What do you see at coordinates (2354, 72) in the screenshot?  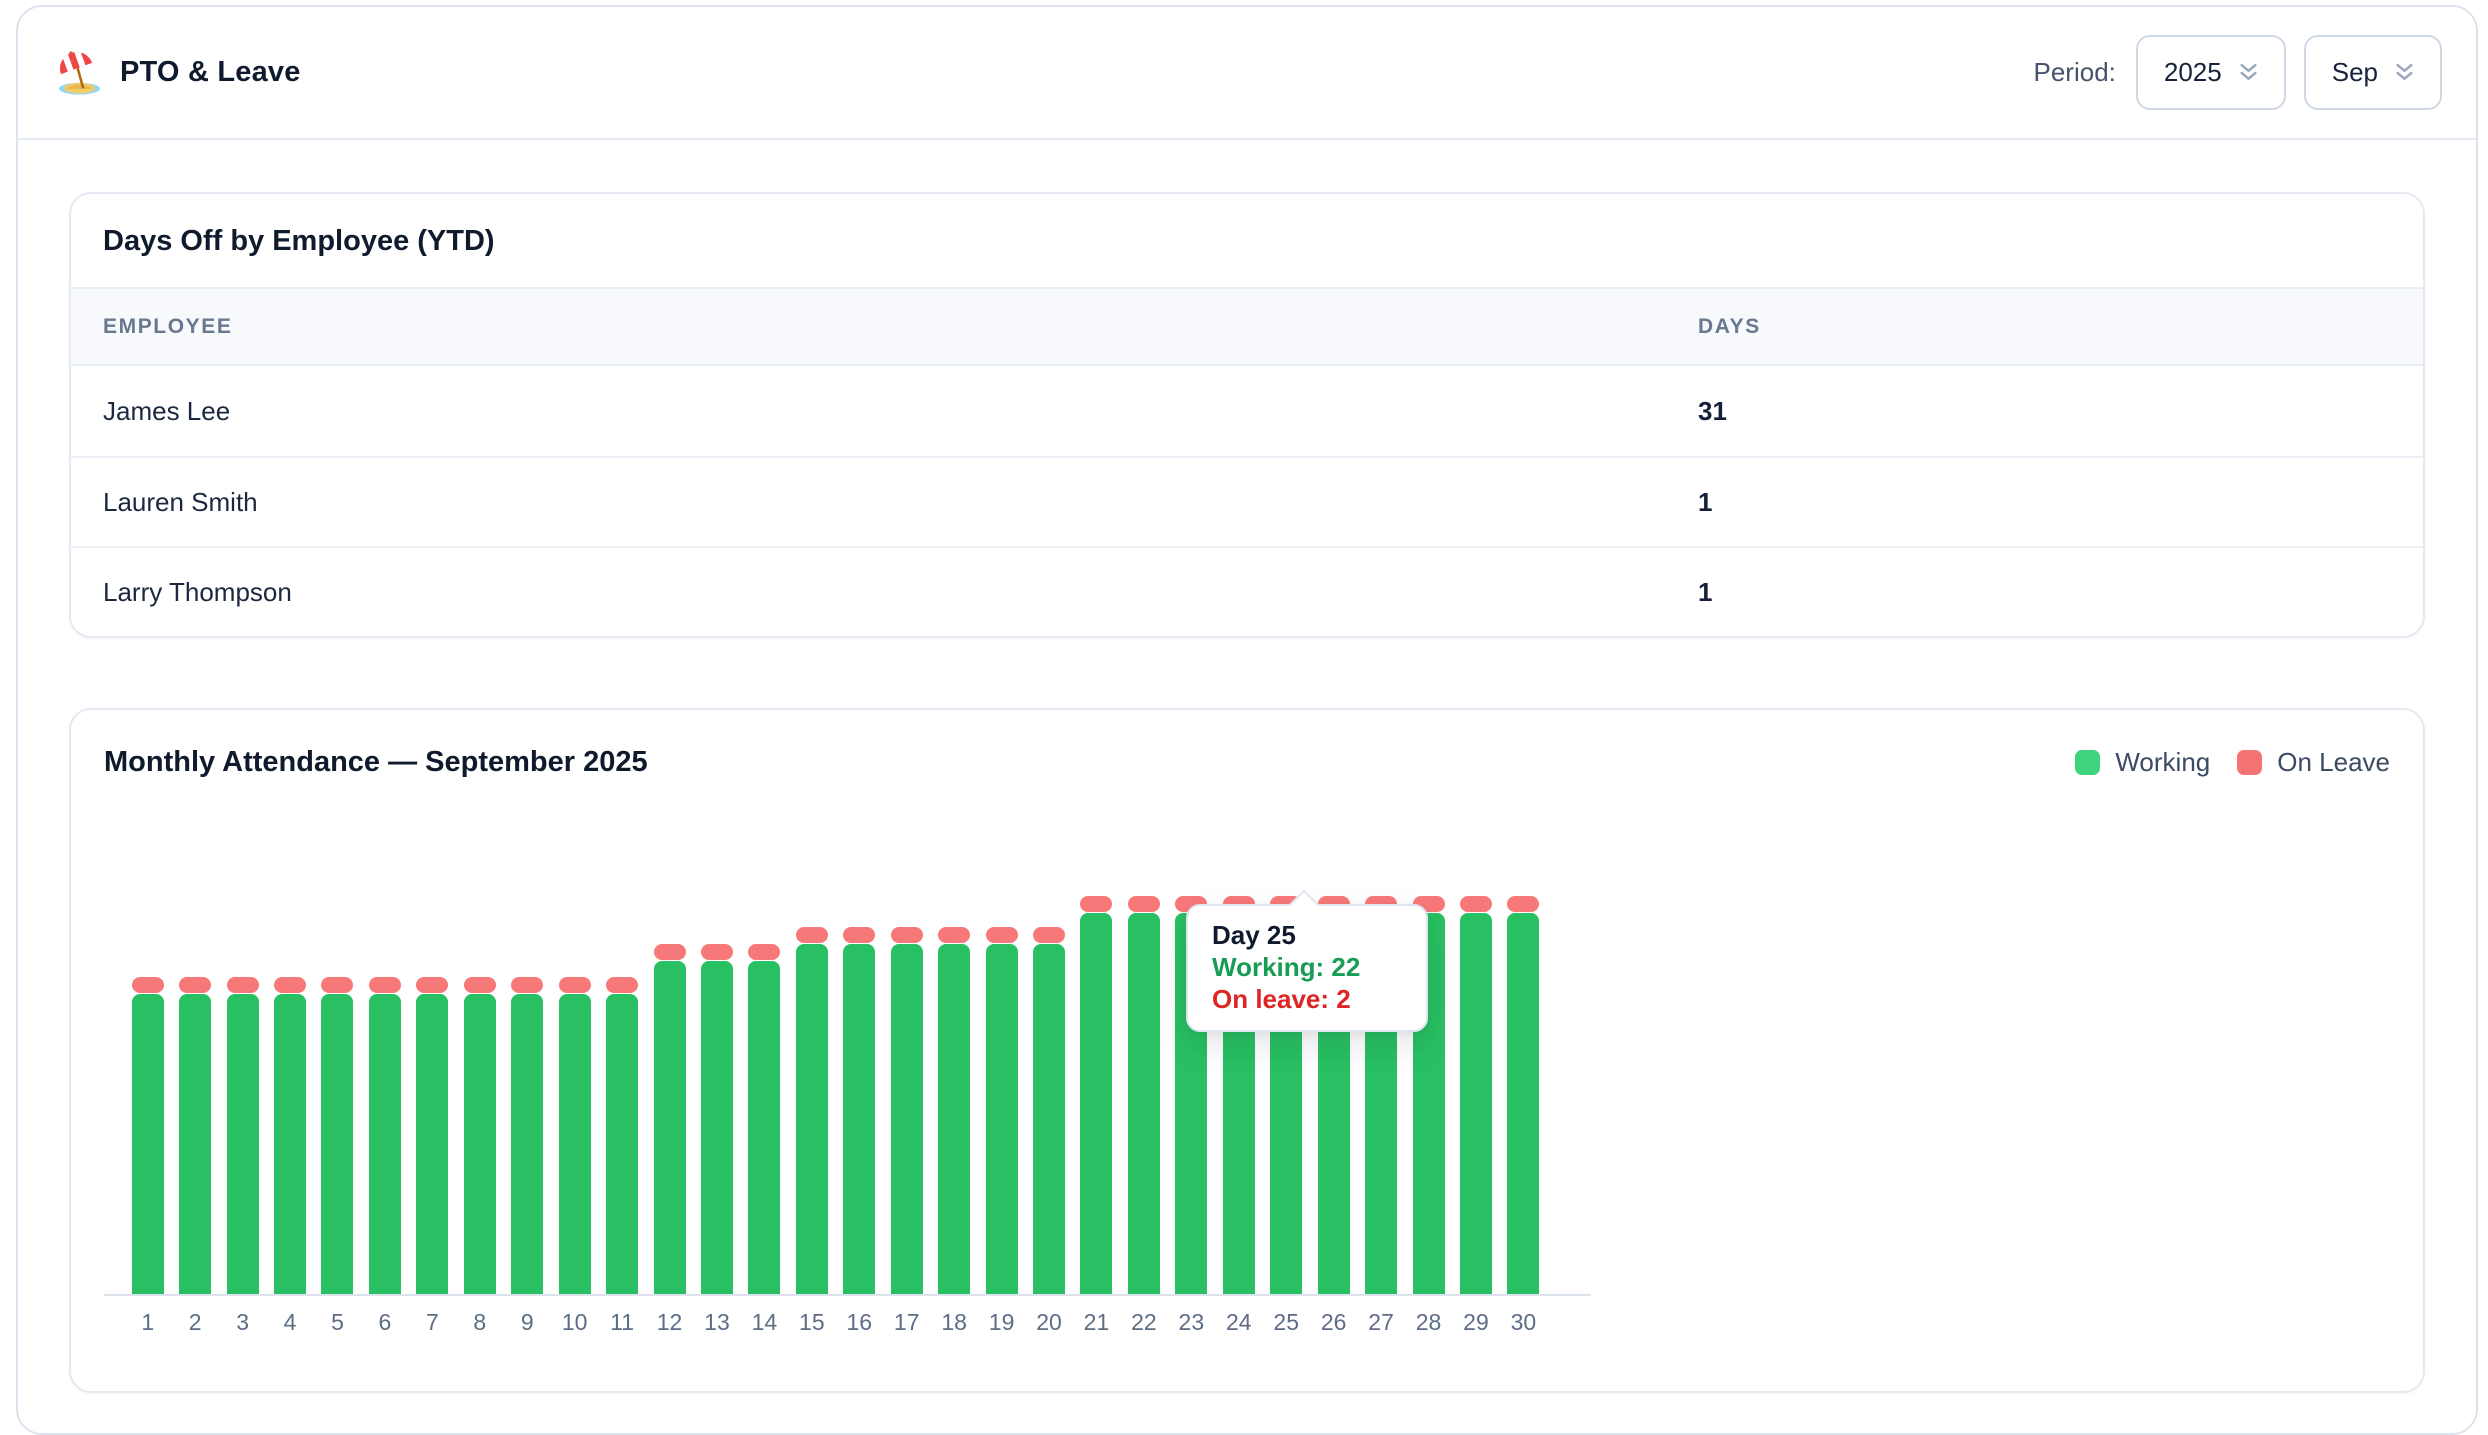 I see `month-select-value: Sep` at bounding box center [2354, 72].